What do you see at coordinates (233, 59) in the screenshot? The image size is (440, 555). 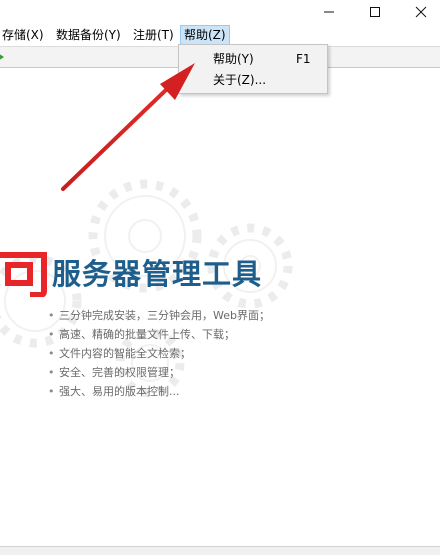 I see `menu-item-help-label: 帮助(Y)` at bounding box center [233, 59].